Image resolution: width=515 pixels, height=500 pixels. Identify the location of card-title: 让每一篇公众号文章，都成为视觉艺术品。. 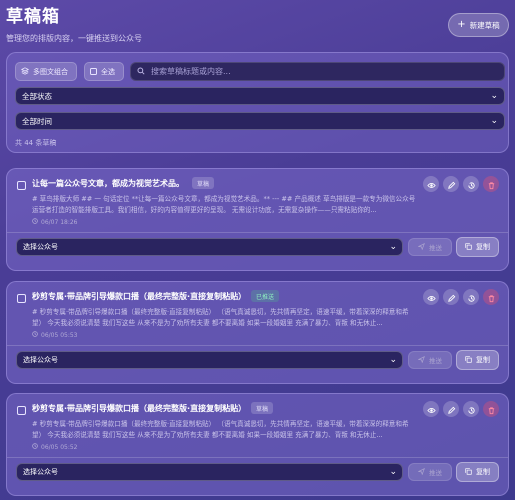
(108, 183).